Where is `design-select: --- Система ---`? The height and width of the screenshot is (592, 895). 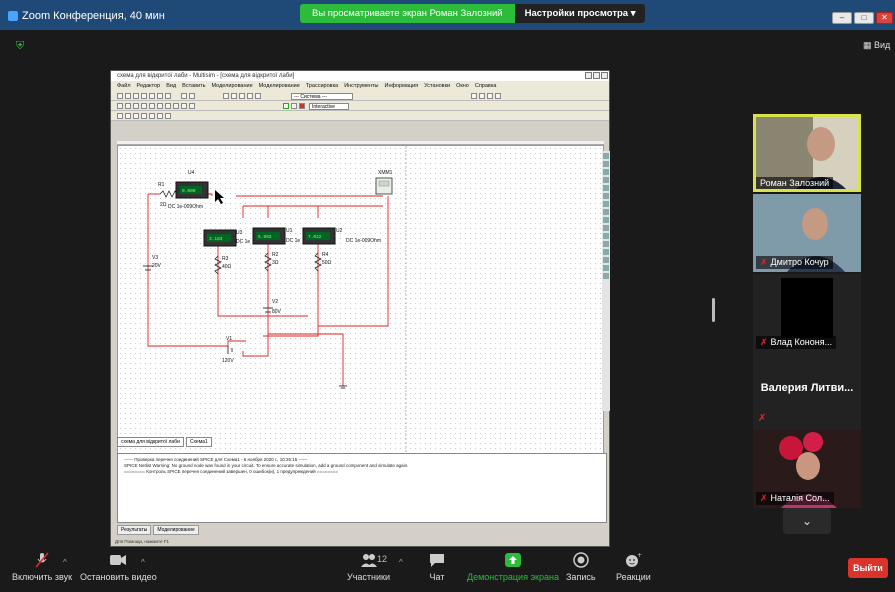 design-select: --- Система --- is located at coordinates (322, 96).